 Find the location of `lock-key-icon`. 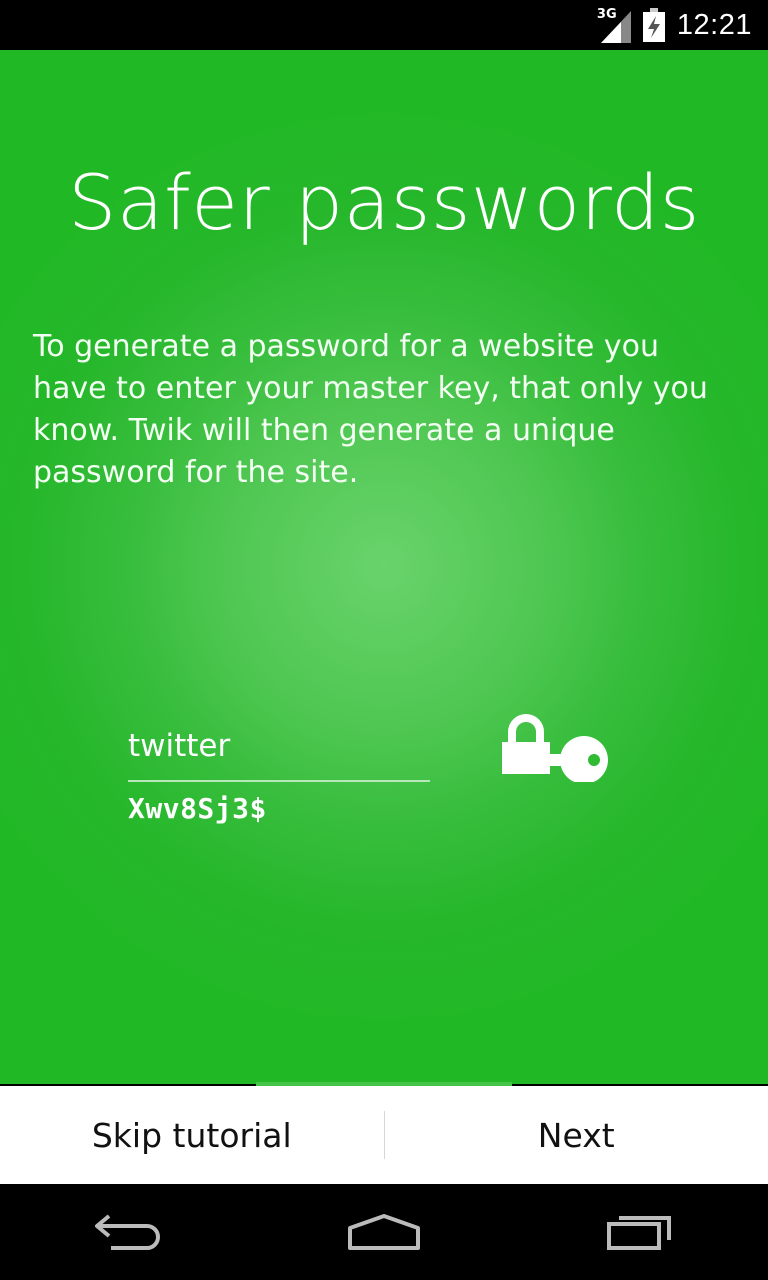

lock-key-icon is located at coordinates (555, 748).